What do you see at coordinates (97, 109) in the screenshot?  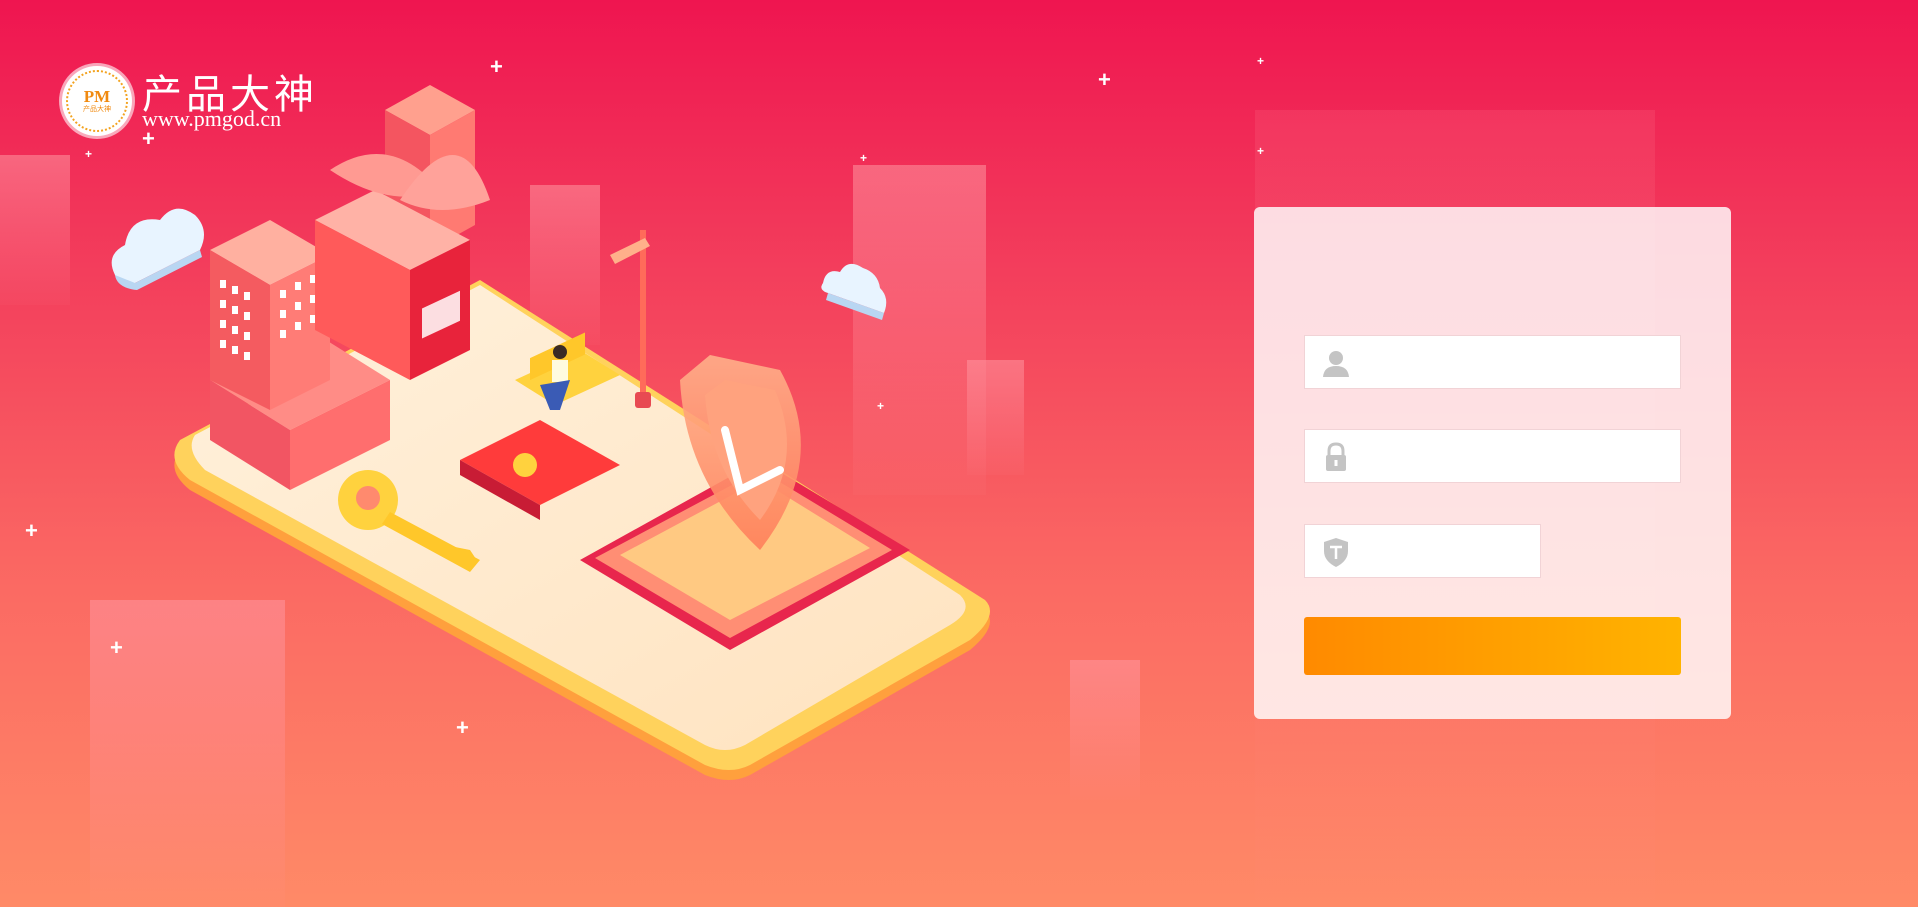 I see `seal-subtext: 产品大神` at bounding box center [97, 109].